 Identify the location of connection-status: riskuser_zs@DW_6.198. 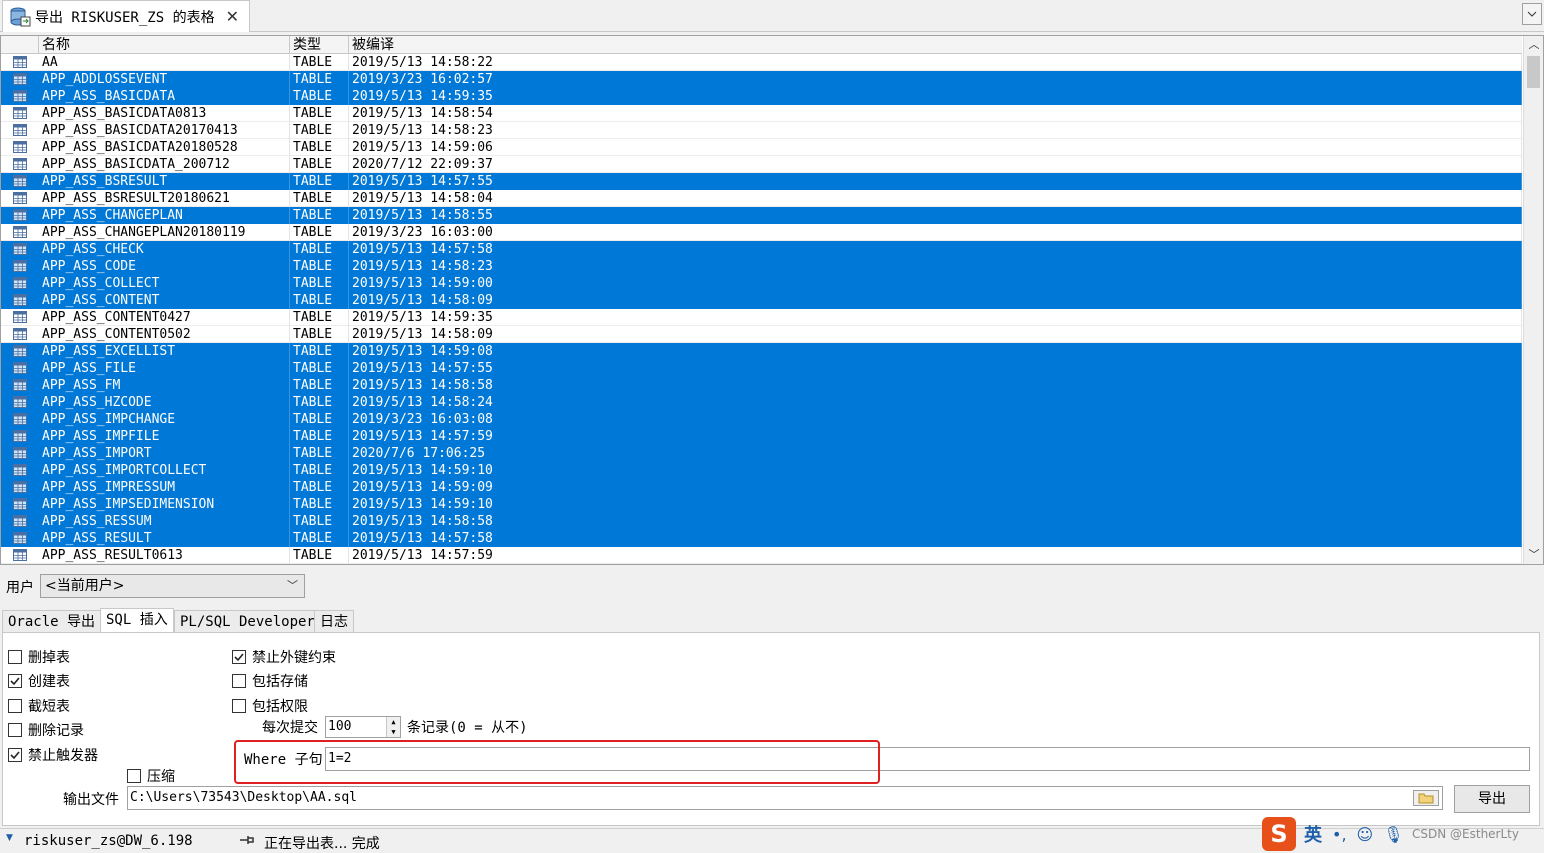
(108, 841).